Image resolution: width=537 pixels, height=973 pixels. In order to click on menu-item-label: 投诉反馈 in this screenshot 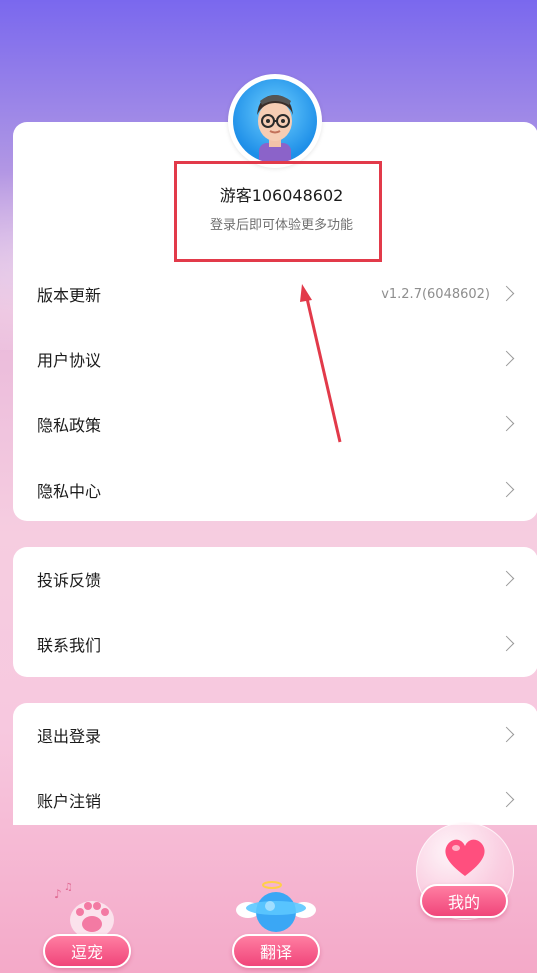, I will do `click(69, 580)`.